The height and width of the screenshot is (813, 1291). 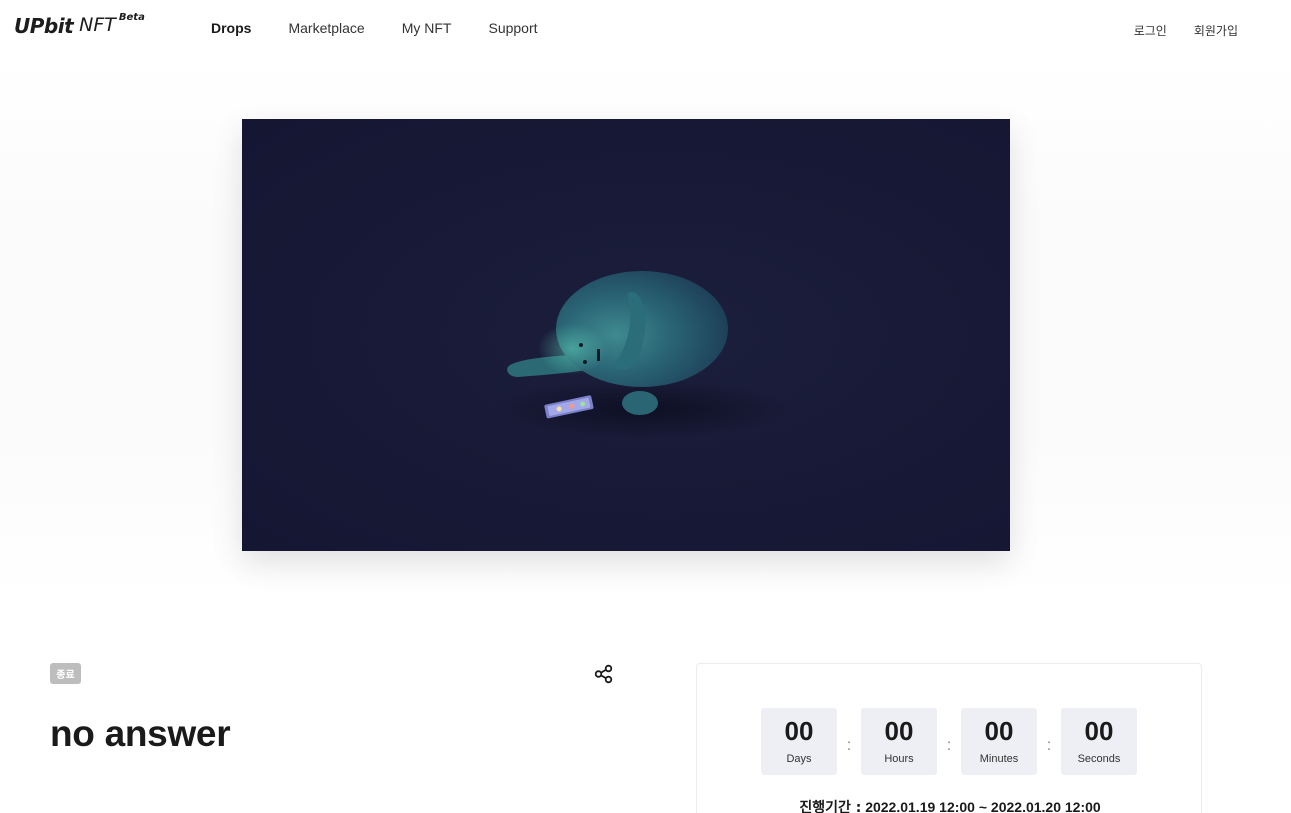 What do you see at coordinates (1099, 731) in the screenshot?
I see `seconds-value: 00` at bounding box center [1099, 731].